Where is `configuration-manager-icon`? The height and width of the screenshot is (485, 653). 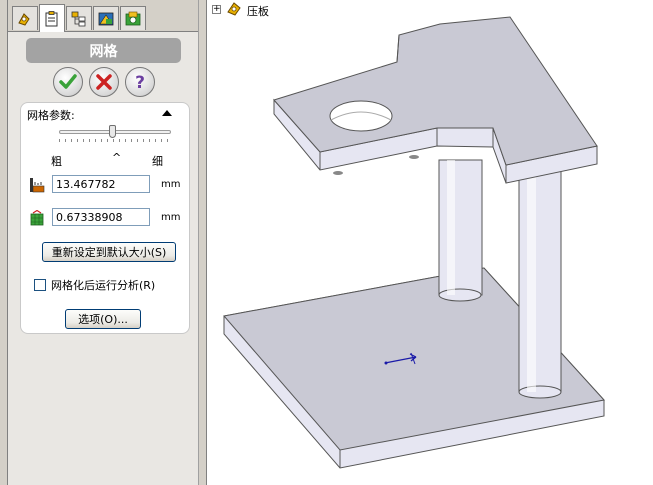
configuration-manager-icon is located at coordinates (78, 18).